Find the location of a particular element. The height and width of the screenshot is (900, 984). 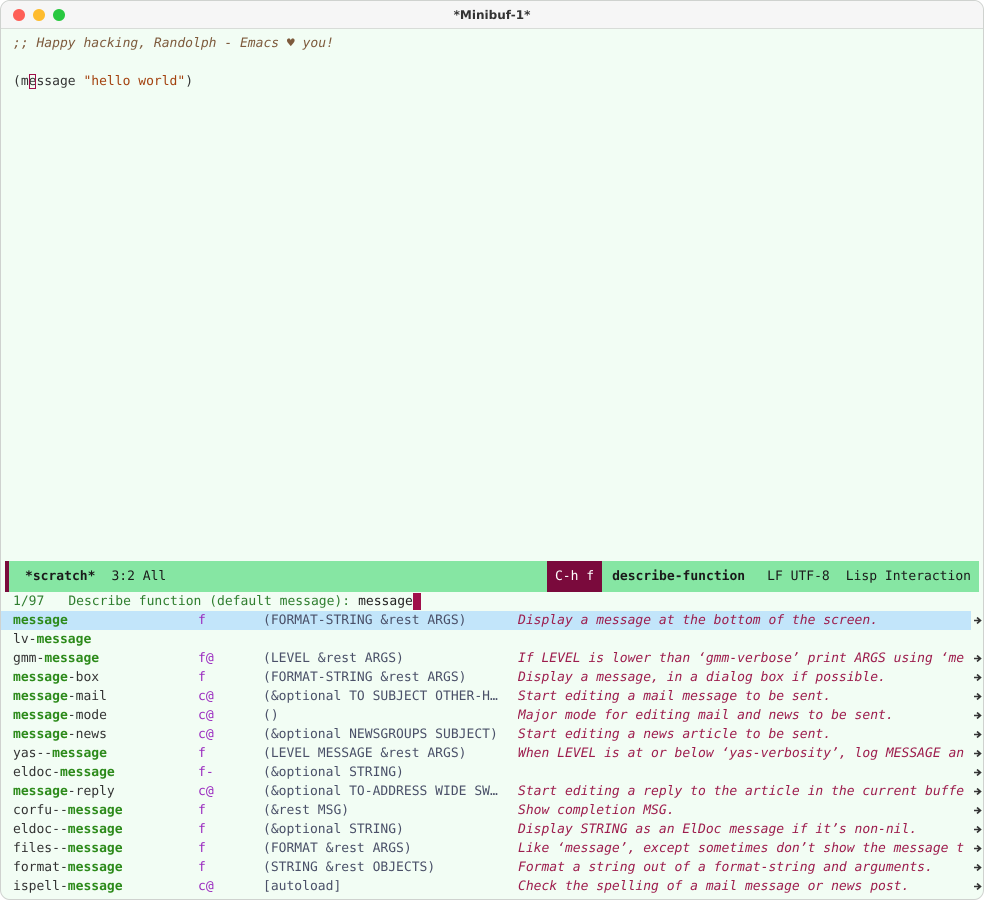

candidate-args: (FORMAT &rest ARGS) is located at coordinates (337, 848).